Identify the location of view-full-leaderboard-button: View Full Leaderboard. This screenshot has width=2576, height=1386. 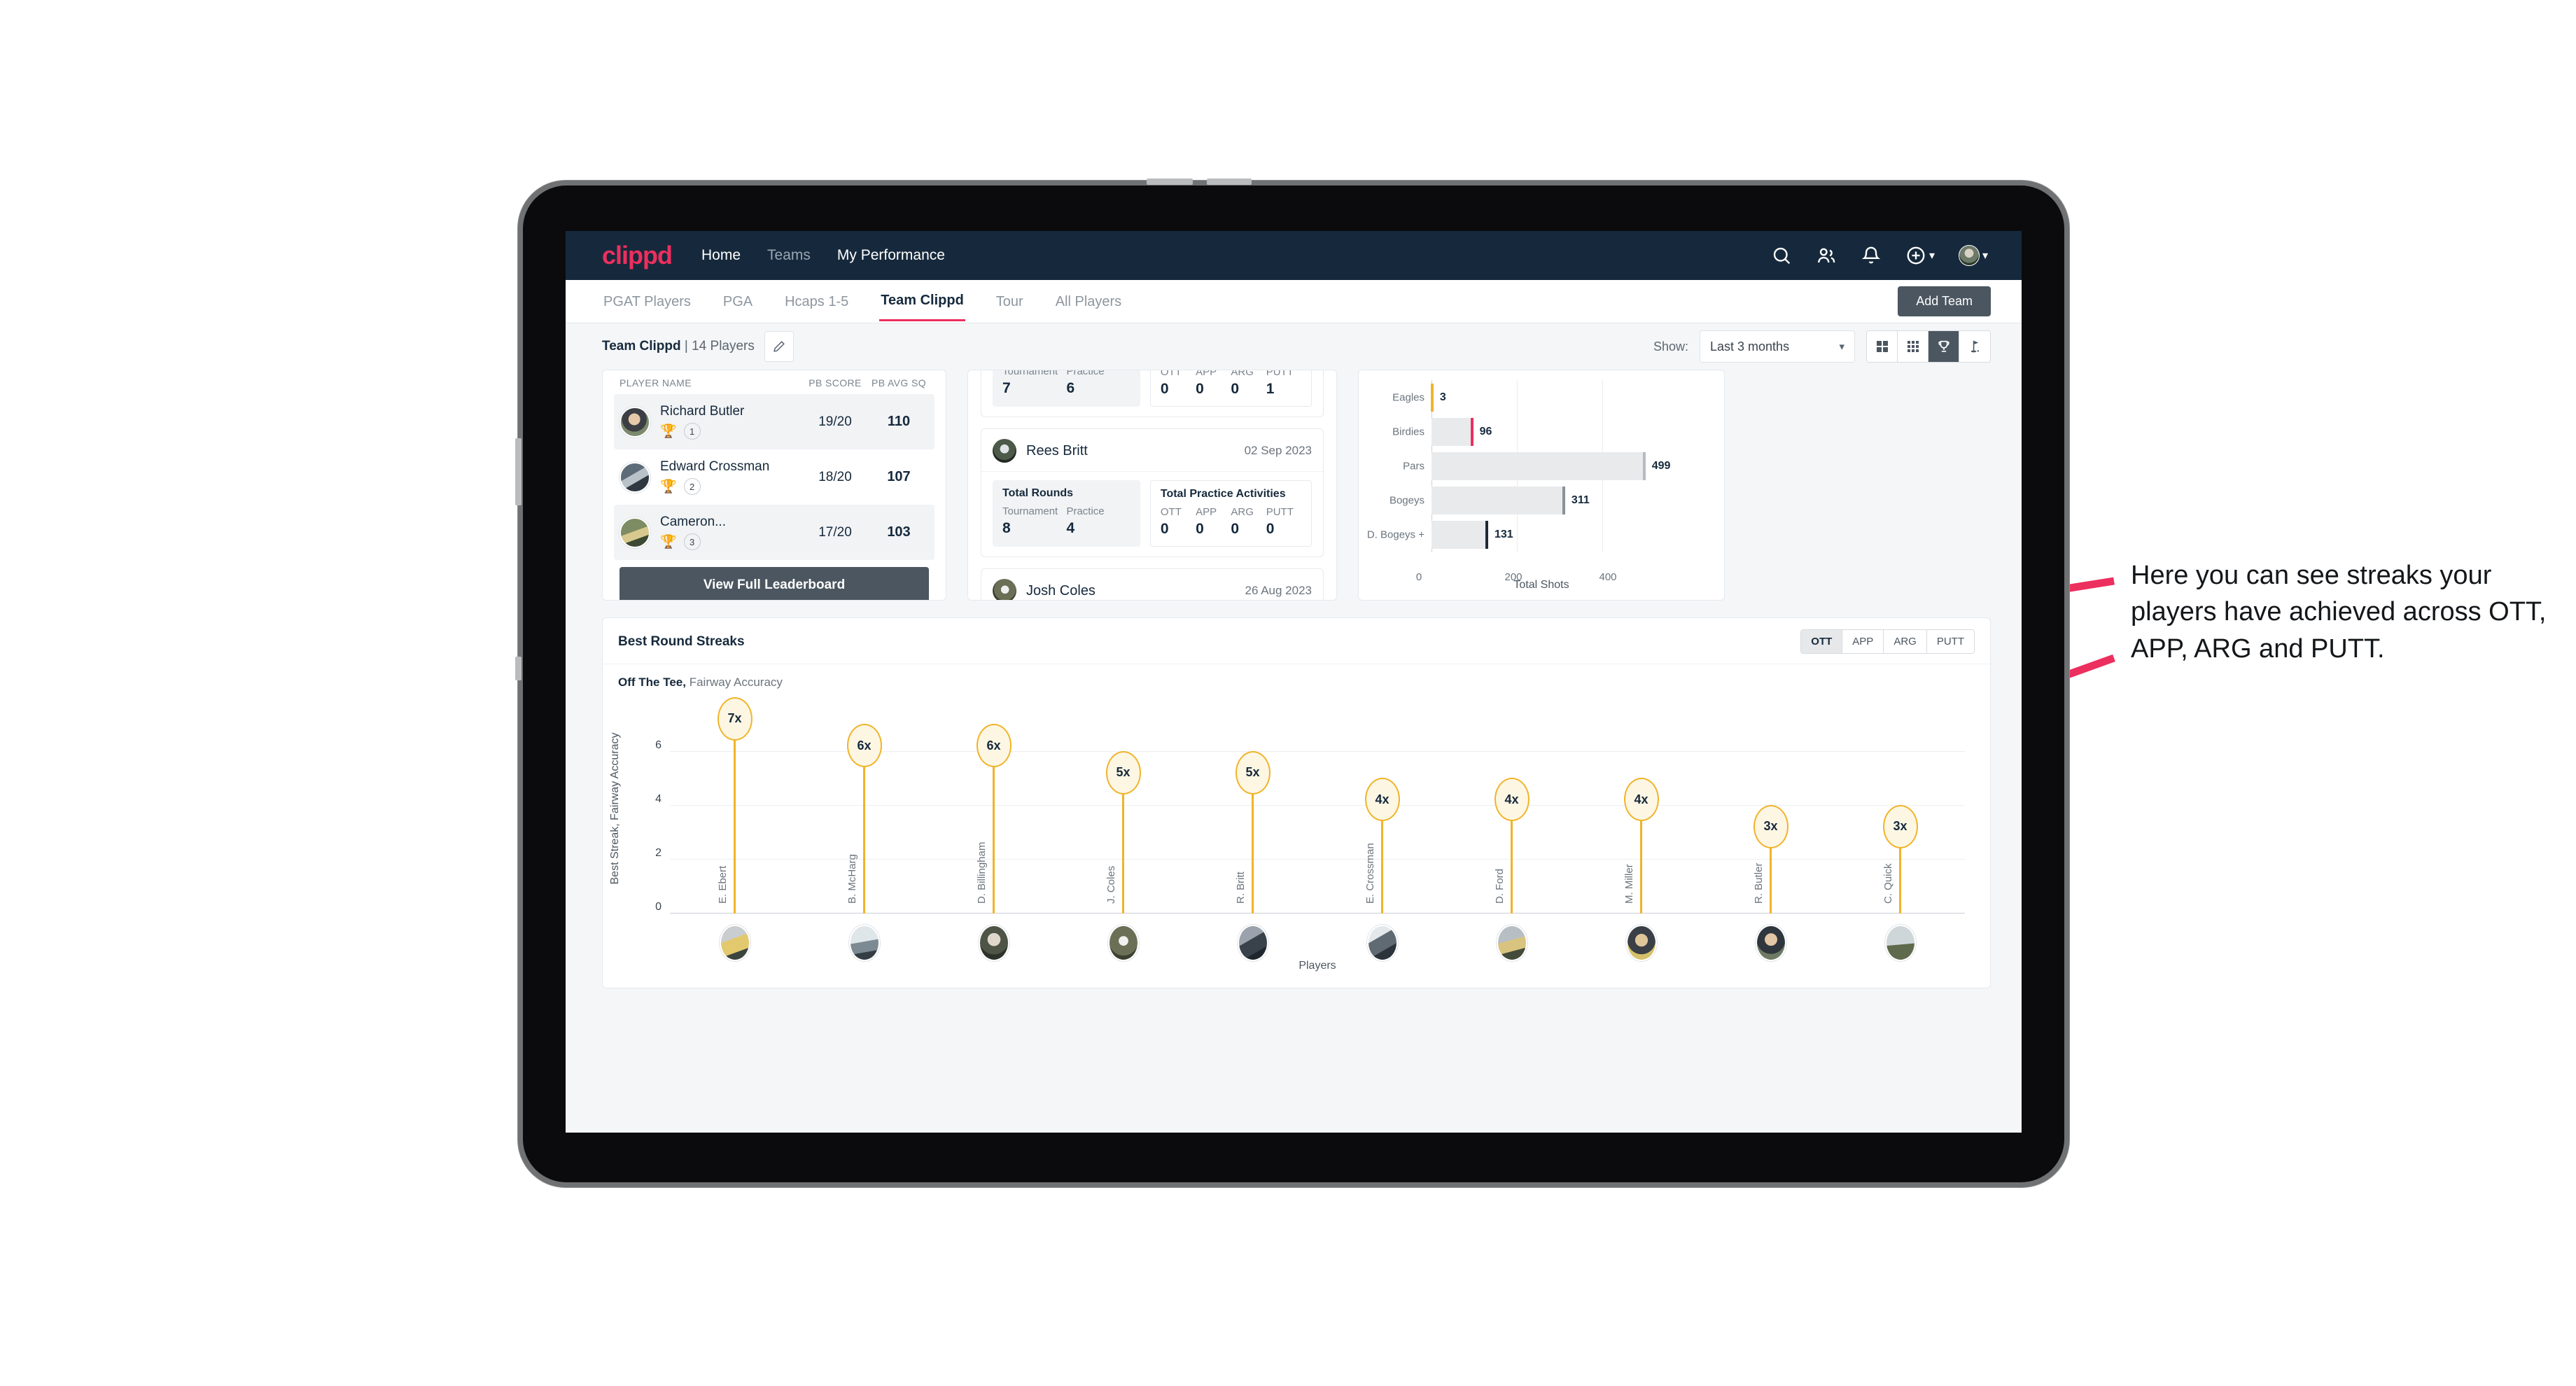
(774, 583).